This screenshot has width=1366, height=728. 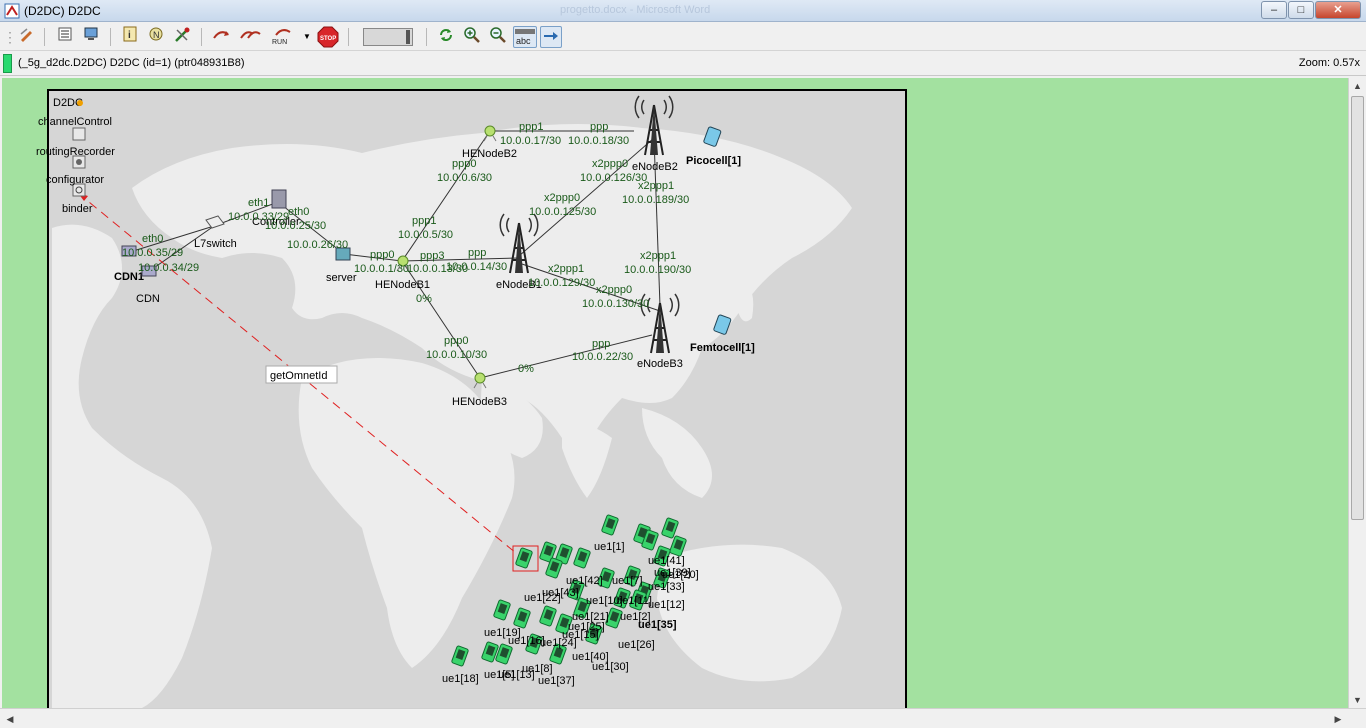 What do you see at coordinates (722, 348) in the screenshot?
I see `Femtocell-label: Femtocell[1]` at bounding box center [722, 348].